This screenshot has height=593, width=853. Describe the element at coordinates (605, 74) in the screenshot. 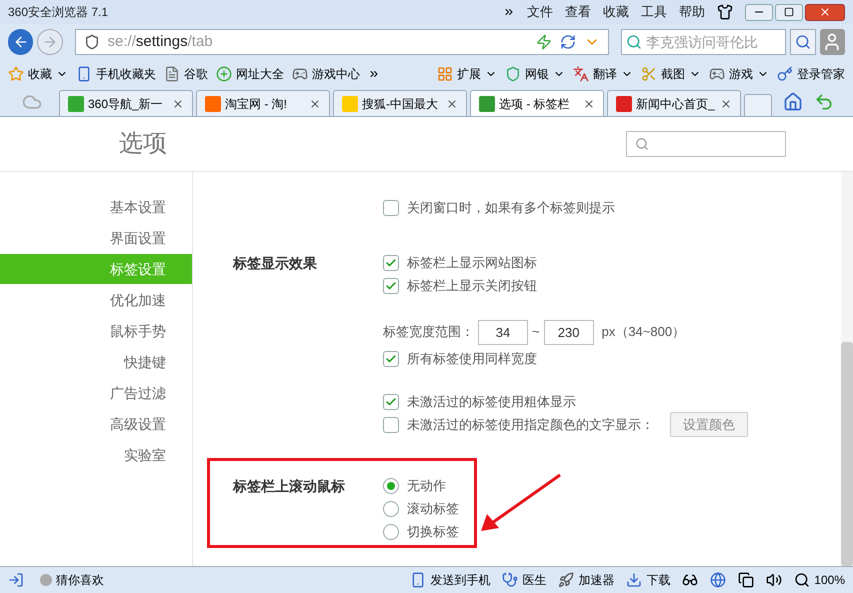

I see `toolbar-item: 翻译` at that location.